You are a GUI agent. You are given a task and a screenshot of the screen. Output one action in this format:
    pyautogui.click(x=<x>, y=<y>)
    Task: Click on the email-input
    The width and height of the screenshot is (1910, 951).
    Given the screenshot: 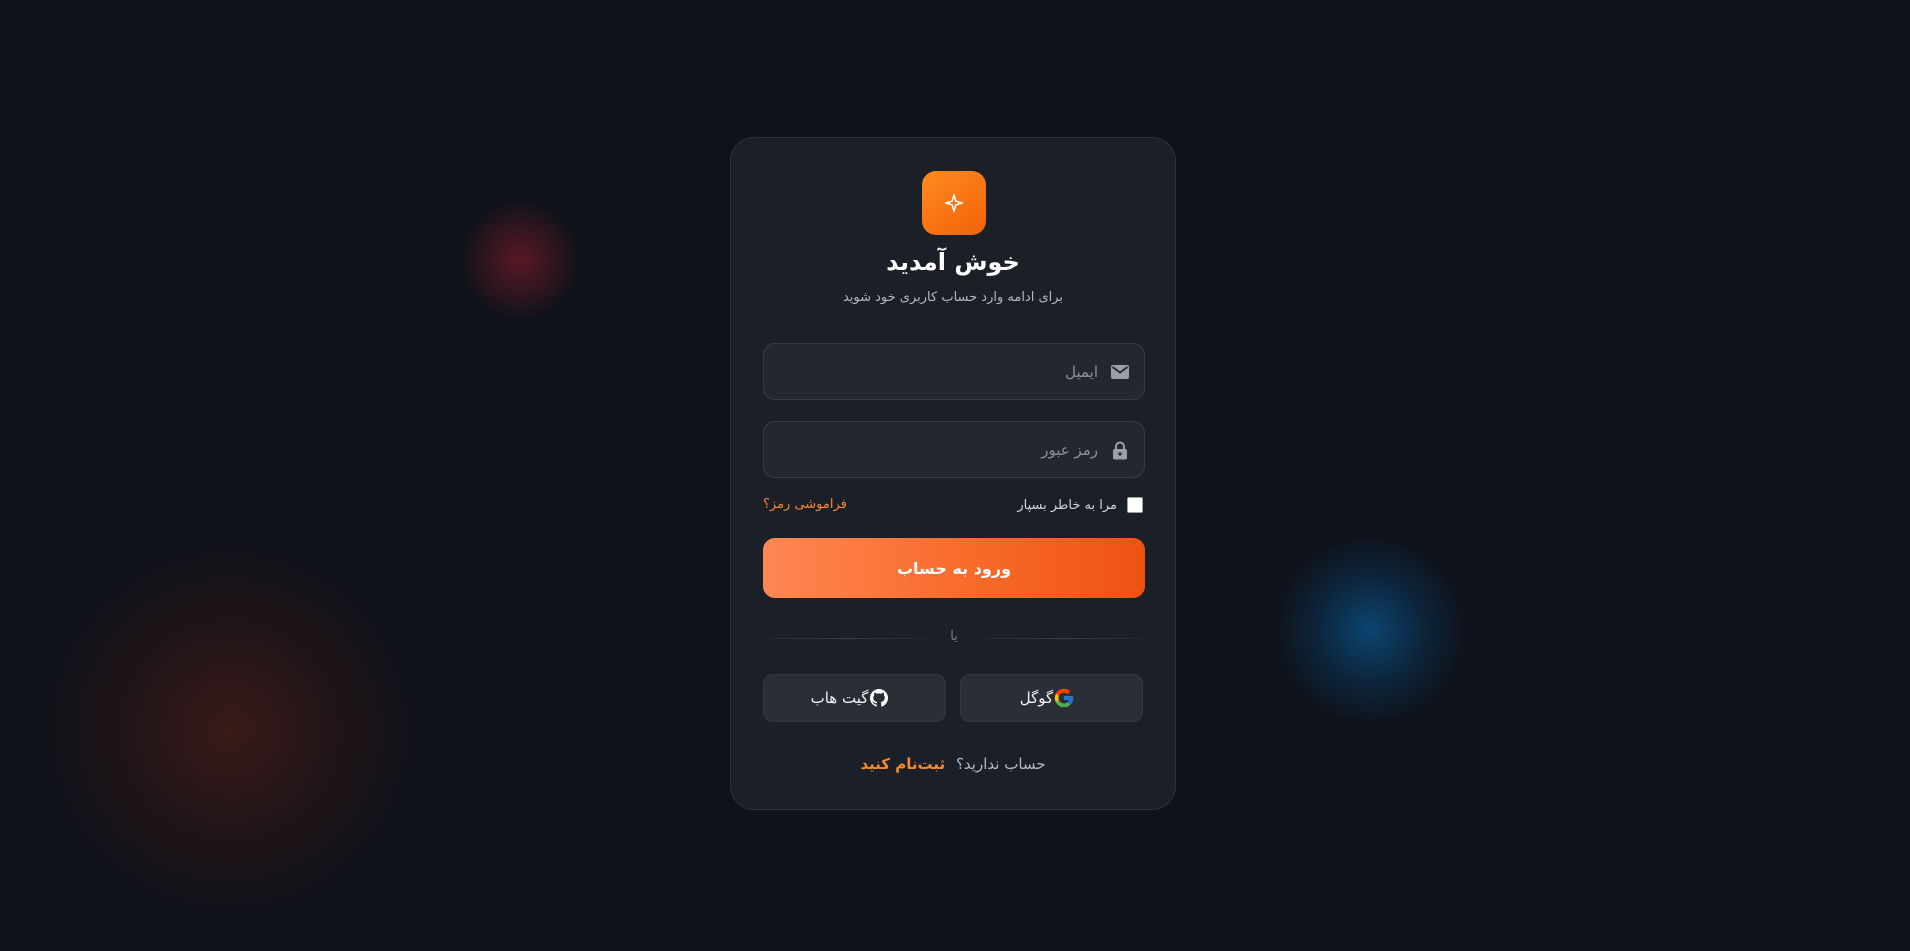 What is the action you would take?
    pyautogui.click(x=943, y=371)
    